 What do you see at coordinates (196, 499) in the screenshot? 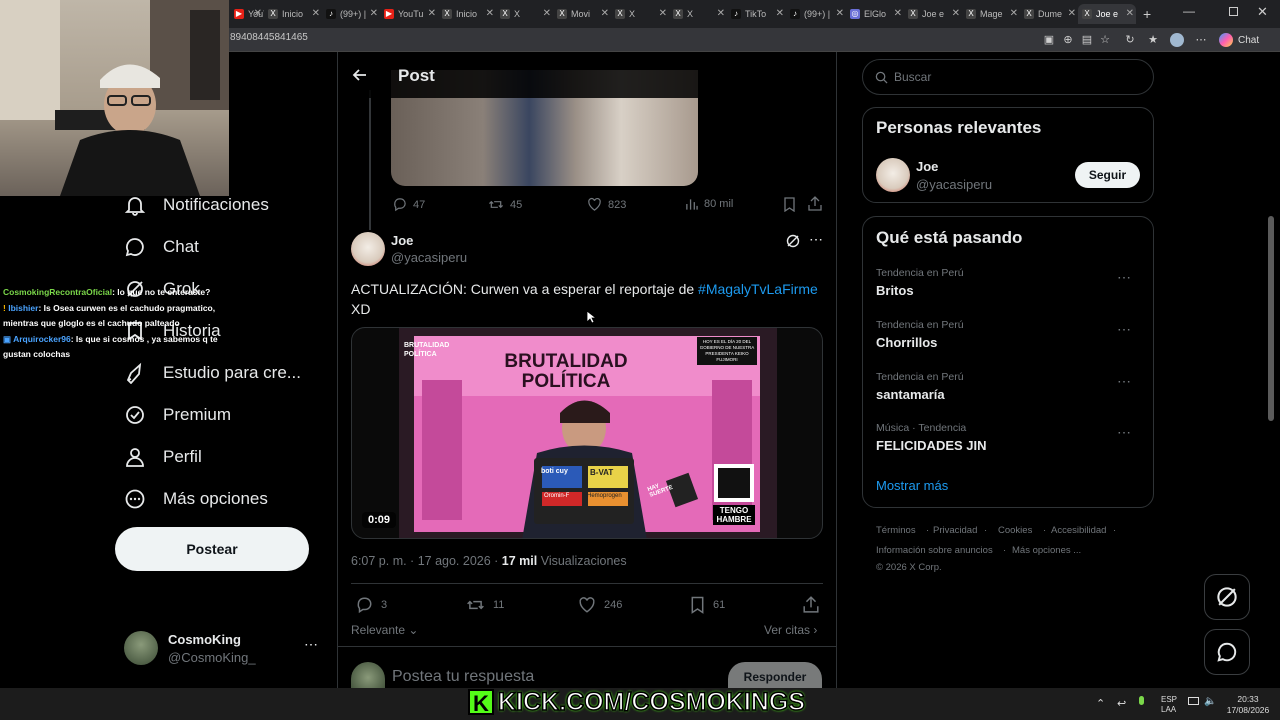
I see `nav-item-más-opciones: Más opciones` at bounding box center [196, 499].